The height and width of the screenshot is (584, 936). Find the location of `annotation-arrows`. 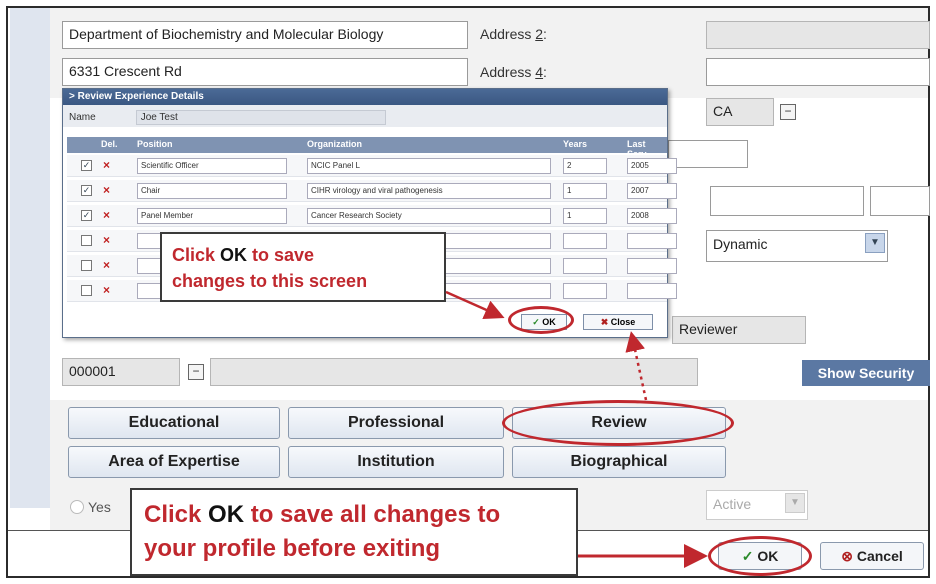

annotation-arrows is located at coordinates (576, 429).